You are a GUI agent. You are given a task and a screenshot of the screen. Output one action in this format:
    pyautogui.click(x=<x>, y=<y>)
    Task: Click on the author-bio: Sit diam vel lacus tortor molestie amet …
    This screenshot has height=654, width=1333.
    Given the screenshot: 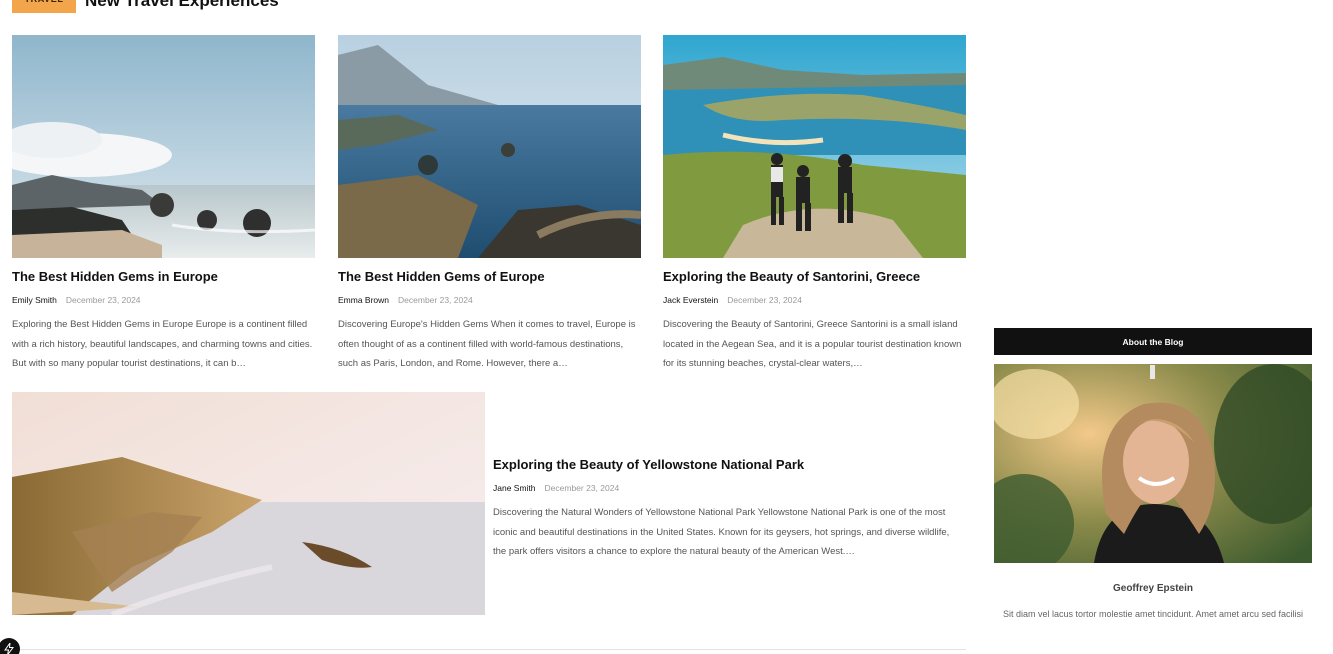 What is the action you would take?
    pyautogui.click(x=1153, y=614)
    